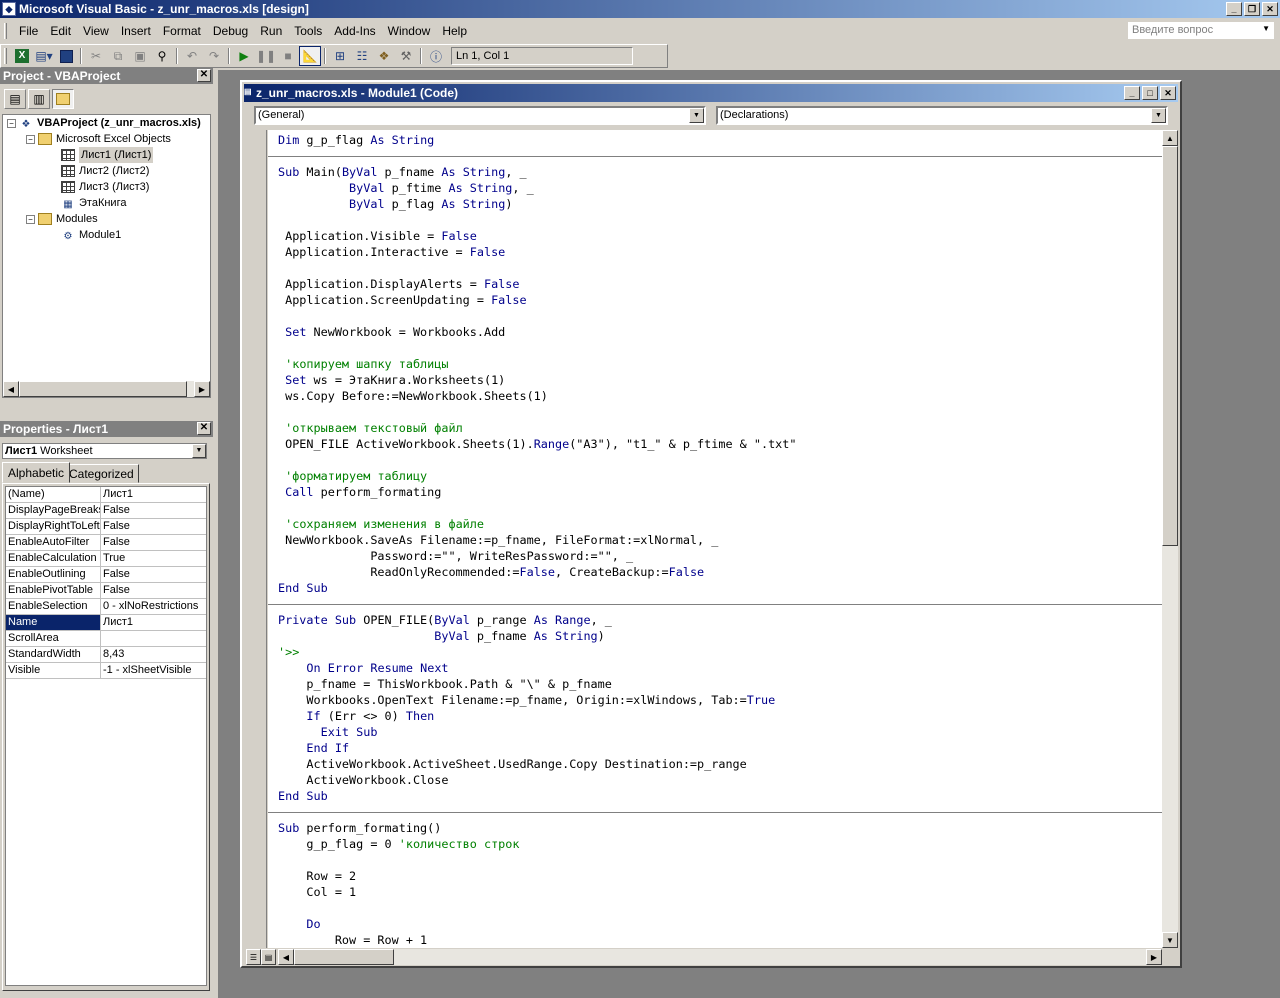  What do you see at coordinates (406, 56) in the screenshot?
I see `toolbox-icon: ⚒` at bounding box center [406, 56].